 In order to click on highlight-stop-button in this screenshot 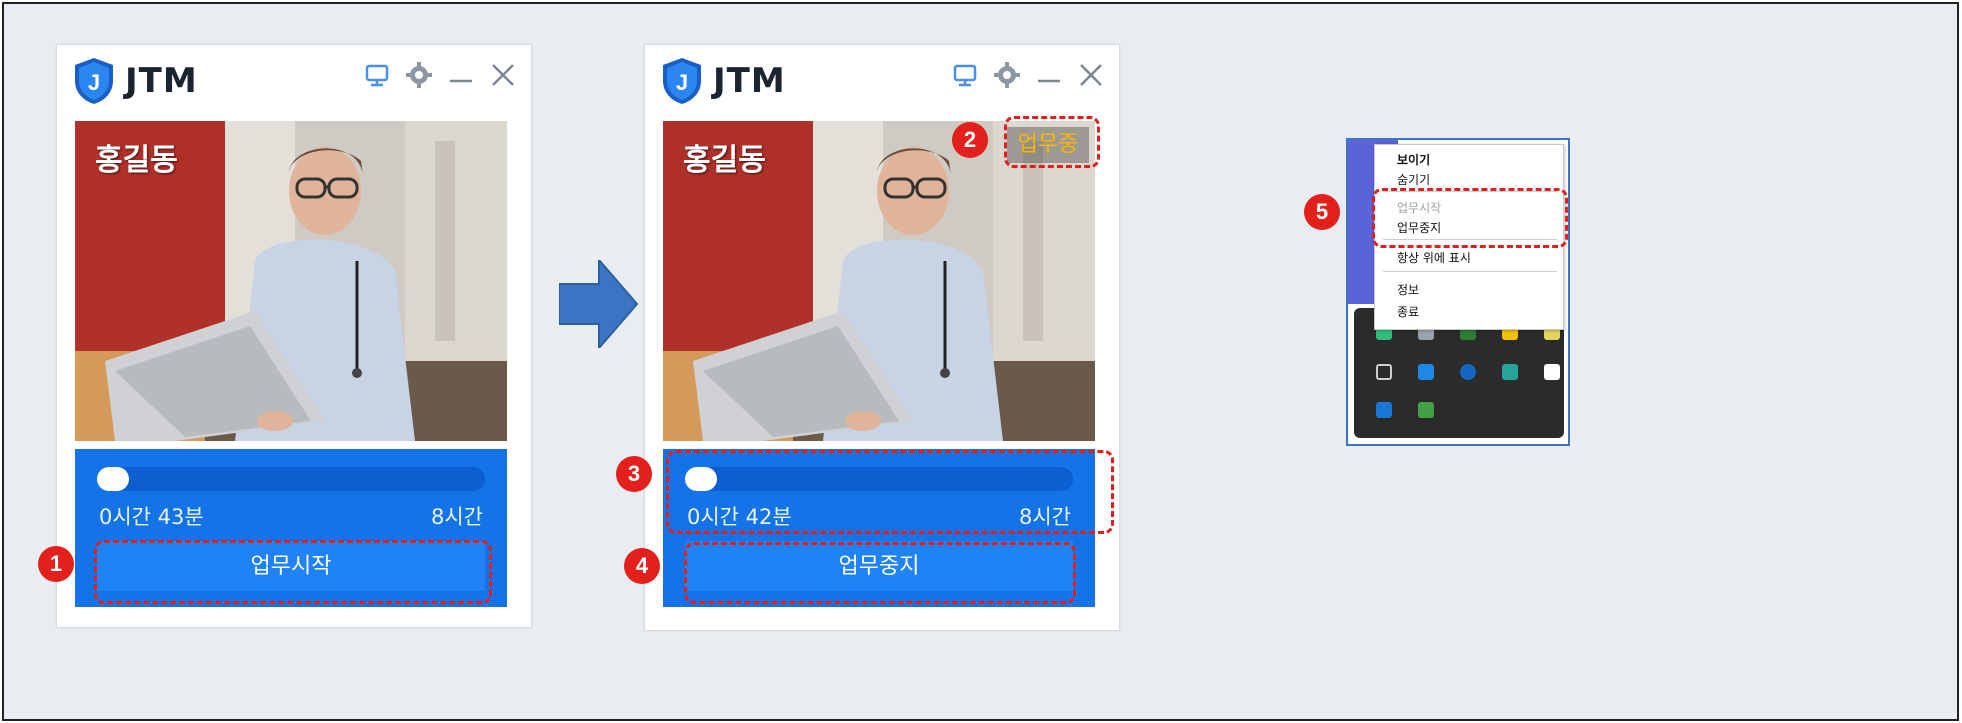, I will do `click(880, 573)`.